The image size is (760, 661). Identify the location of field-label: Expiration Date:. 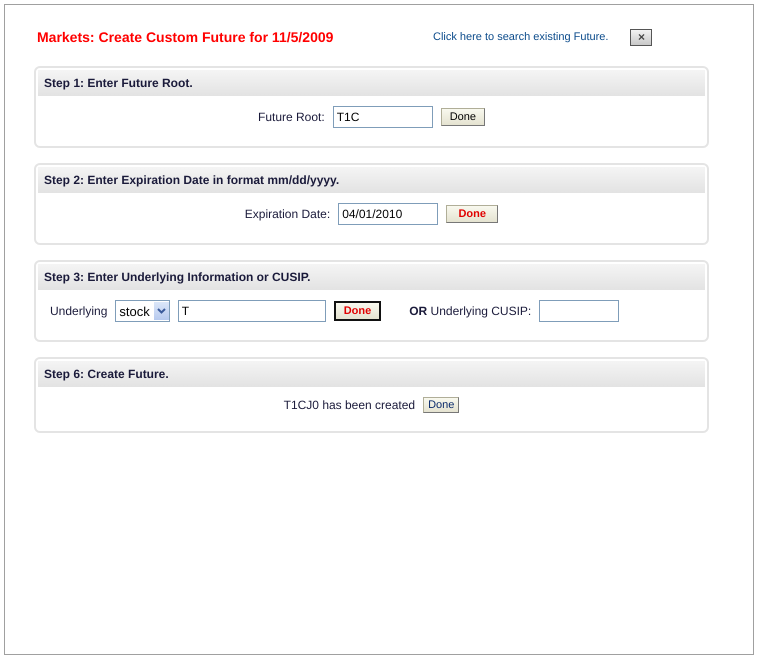
(287, 214).